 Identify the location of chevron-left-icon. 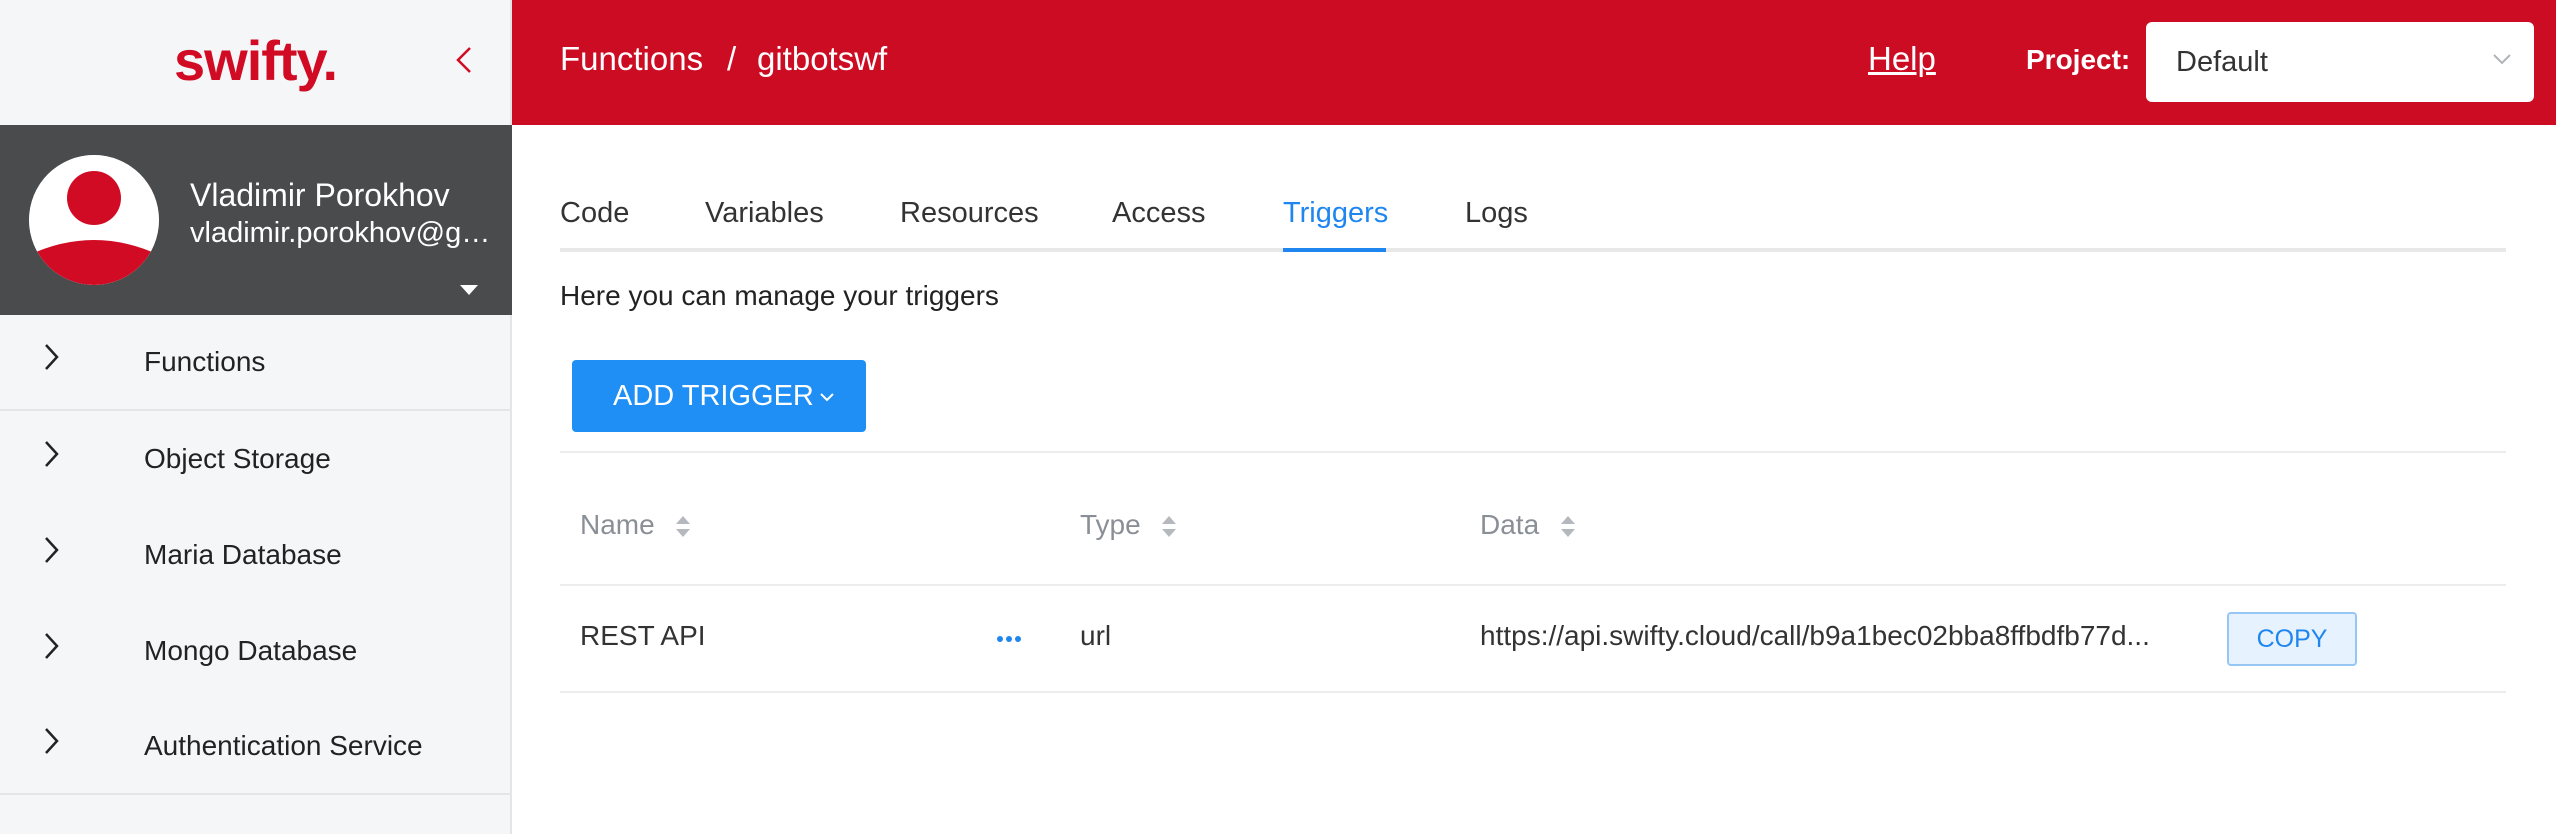
(463, 60).